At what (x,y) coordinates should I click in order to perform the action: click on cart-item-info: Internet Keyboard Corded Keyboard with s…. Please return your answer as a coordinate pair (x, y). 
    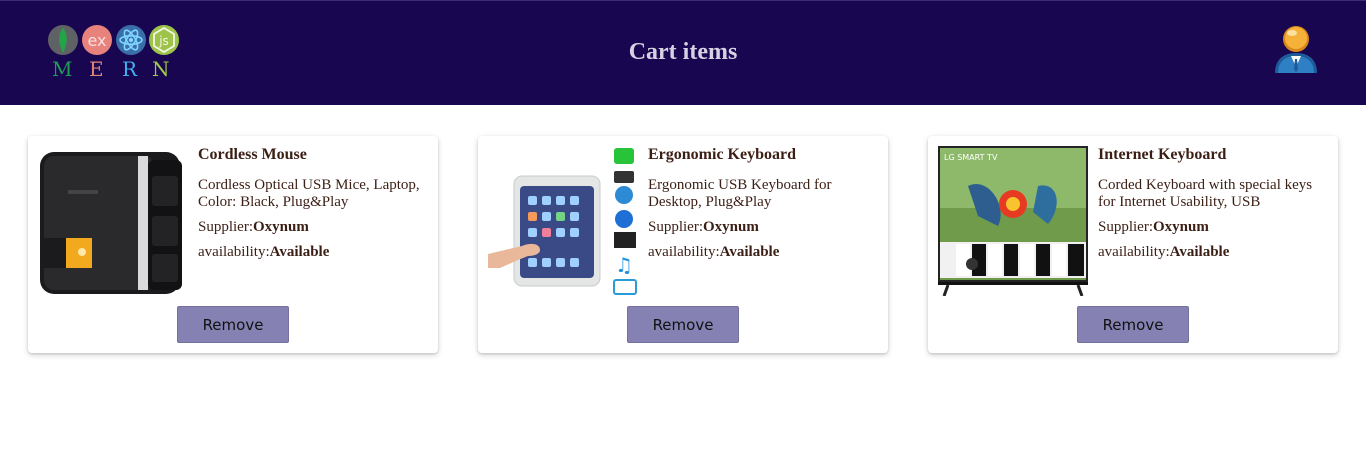
    Looking at the image, I should click on (1210, 203).